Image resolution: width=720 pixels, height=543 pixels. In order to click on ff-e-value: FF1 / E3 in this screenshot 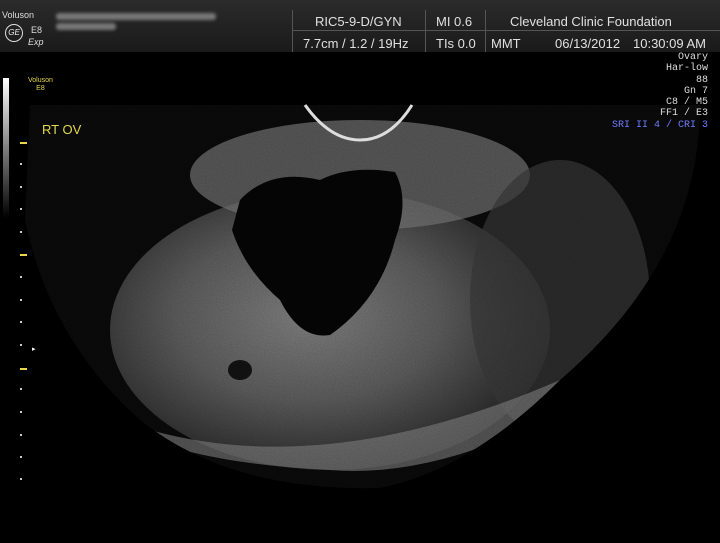, I will do `click(683, 114)`.